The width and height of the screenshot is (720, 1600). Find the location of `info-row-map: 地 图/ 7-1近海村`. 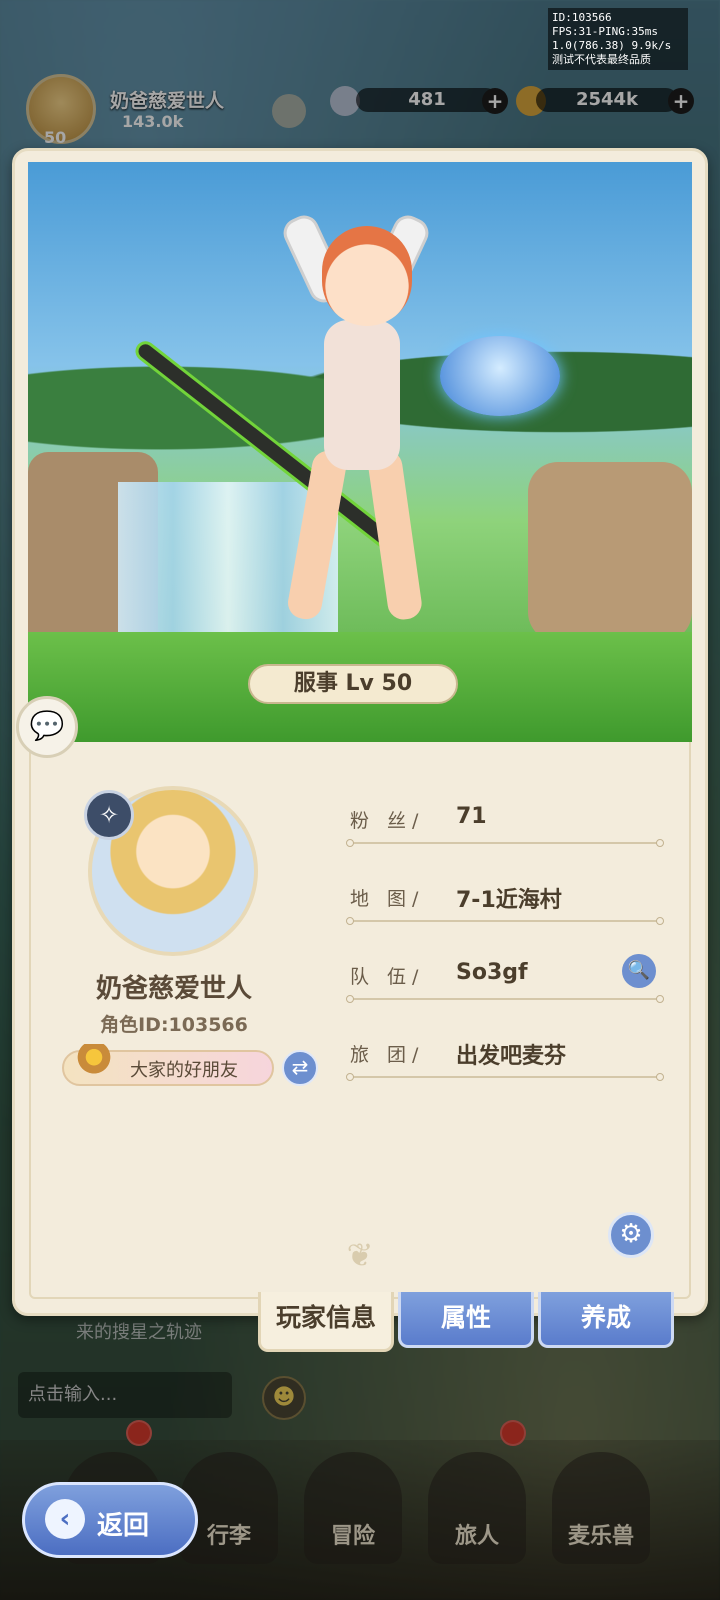

info-row-map: 地 图/ 7-1近海村 is located at coordinates (505, 899).